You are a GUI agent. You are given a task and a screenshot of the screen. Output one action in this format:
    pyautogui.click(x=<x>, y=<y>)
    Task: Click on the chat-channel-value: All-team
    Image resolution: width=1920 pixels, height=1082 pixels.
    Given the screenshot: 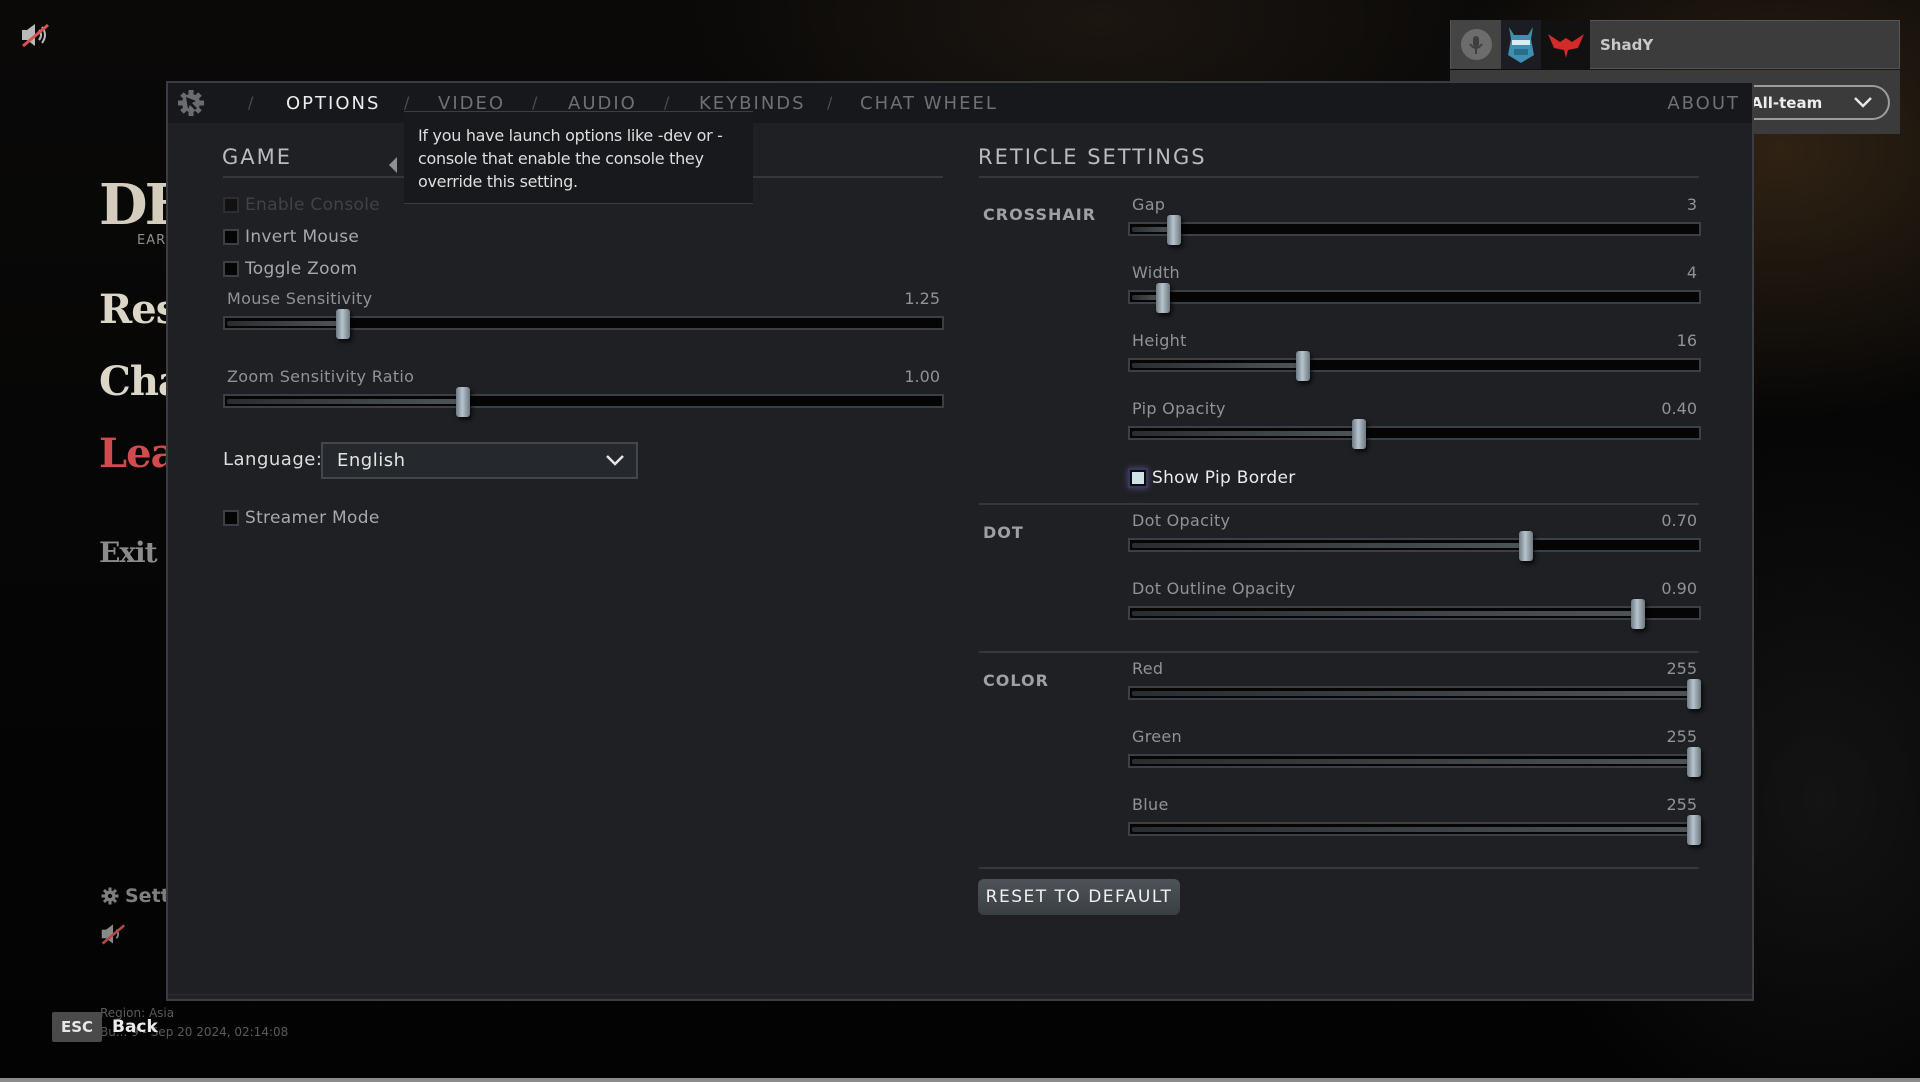 What is the action you would take?
    pyautogui.click(x=1787, y=102)
    